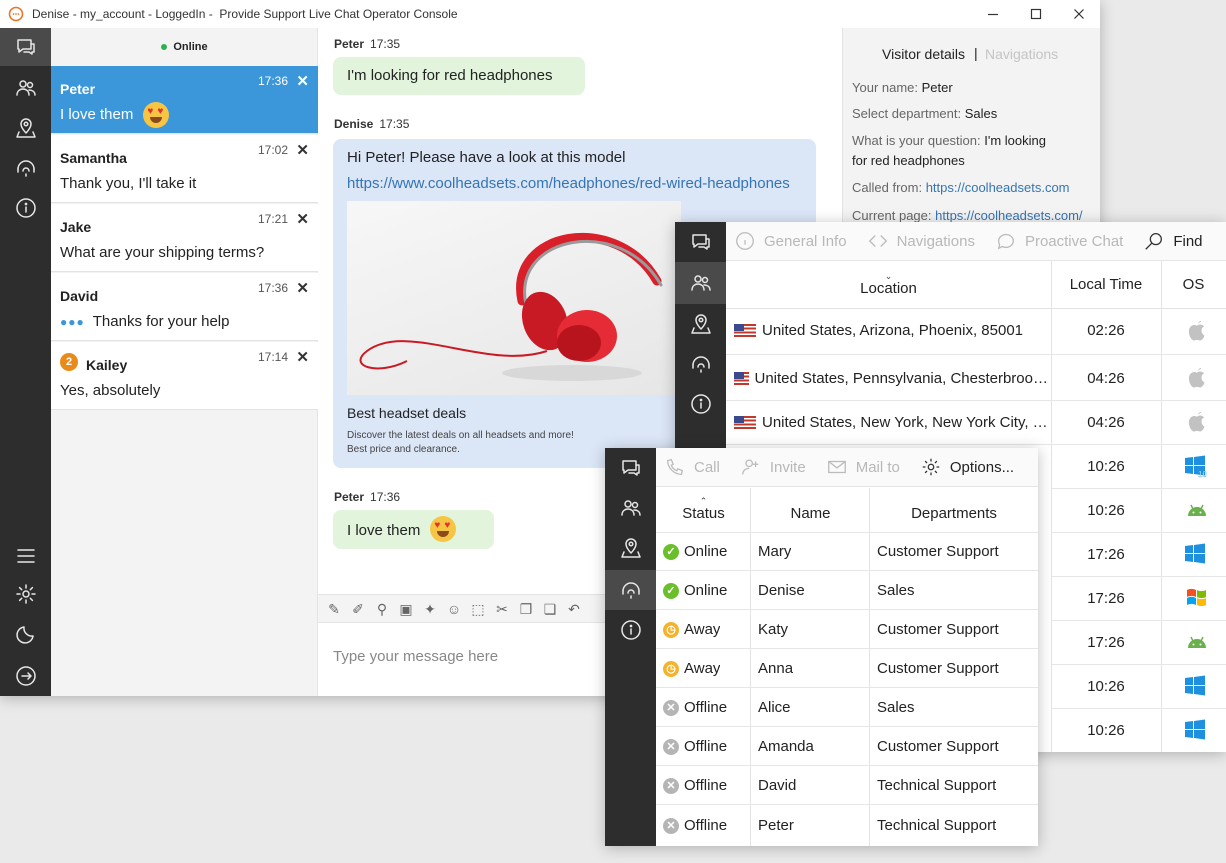  What do you see at coordinates (272, 357) in the screenshot?
I see `chat-item-time: 17:14` at bounding box center [272, 357].